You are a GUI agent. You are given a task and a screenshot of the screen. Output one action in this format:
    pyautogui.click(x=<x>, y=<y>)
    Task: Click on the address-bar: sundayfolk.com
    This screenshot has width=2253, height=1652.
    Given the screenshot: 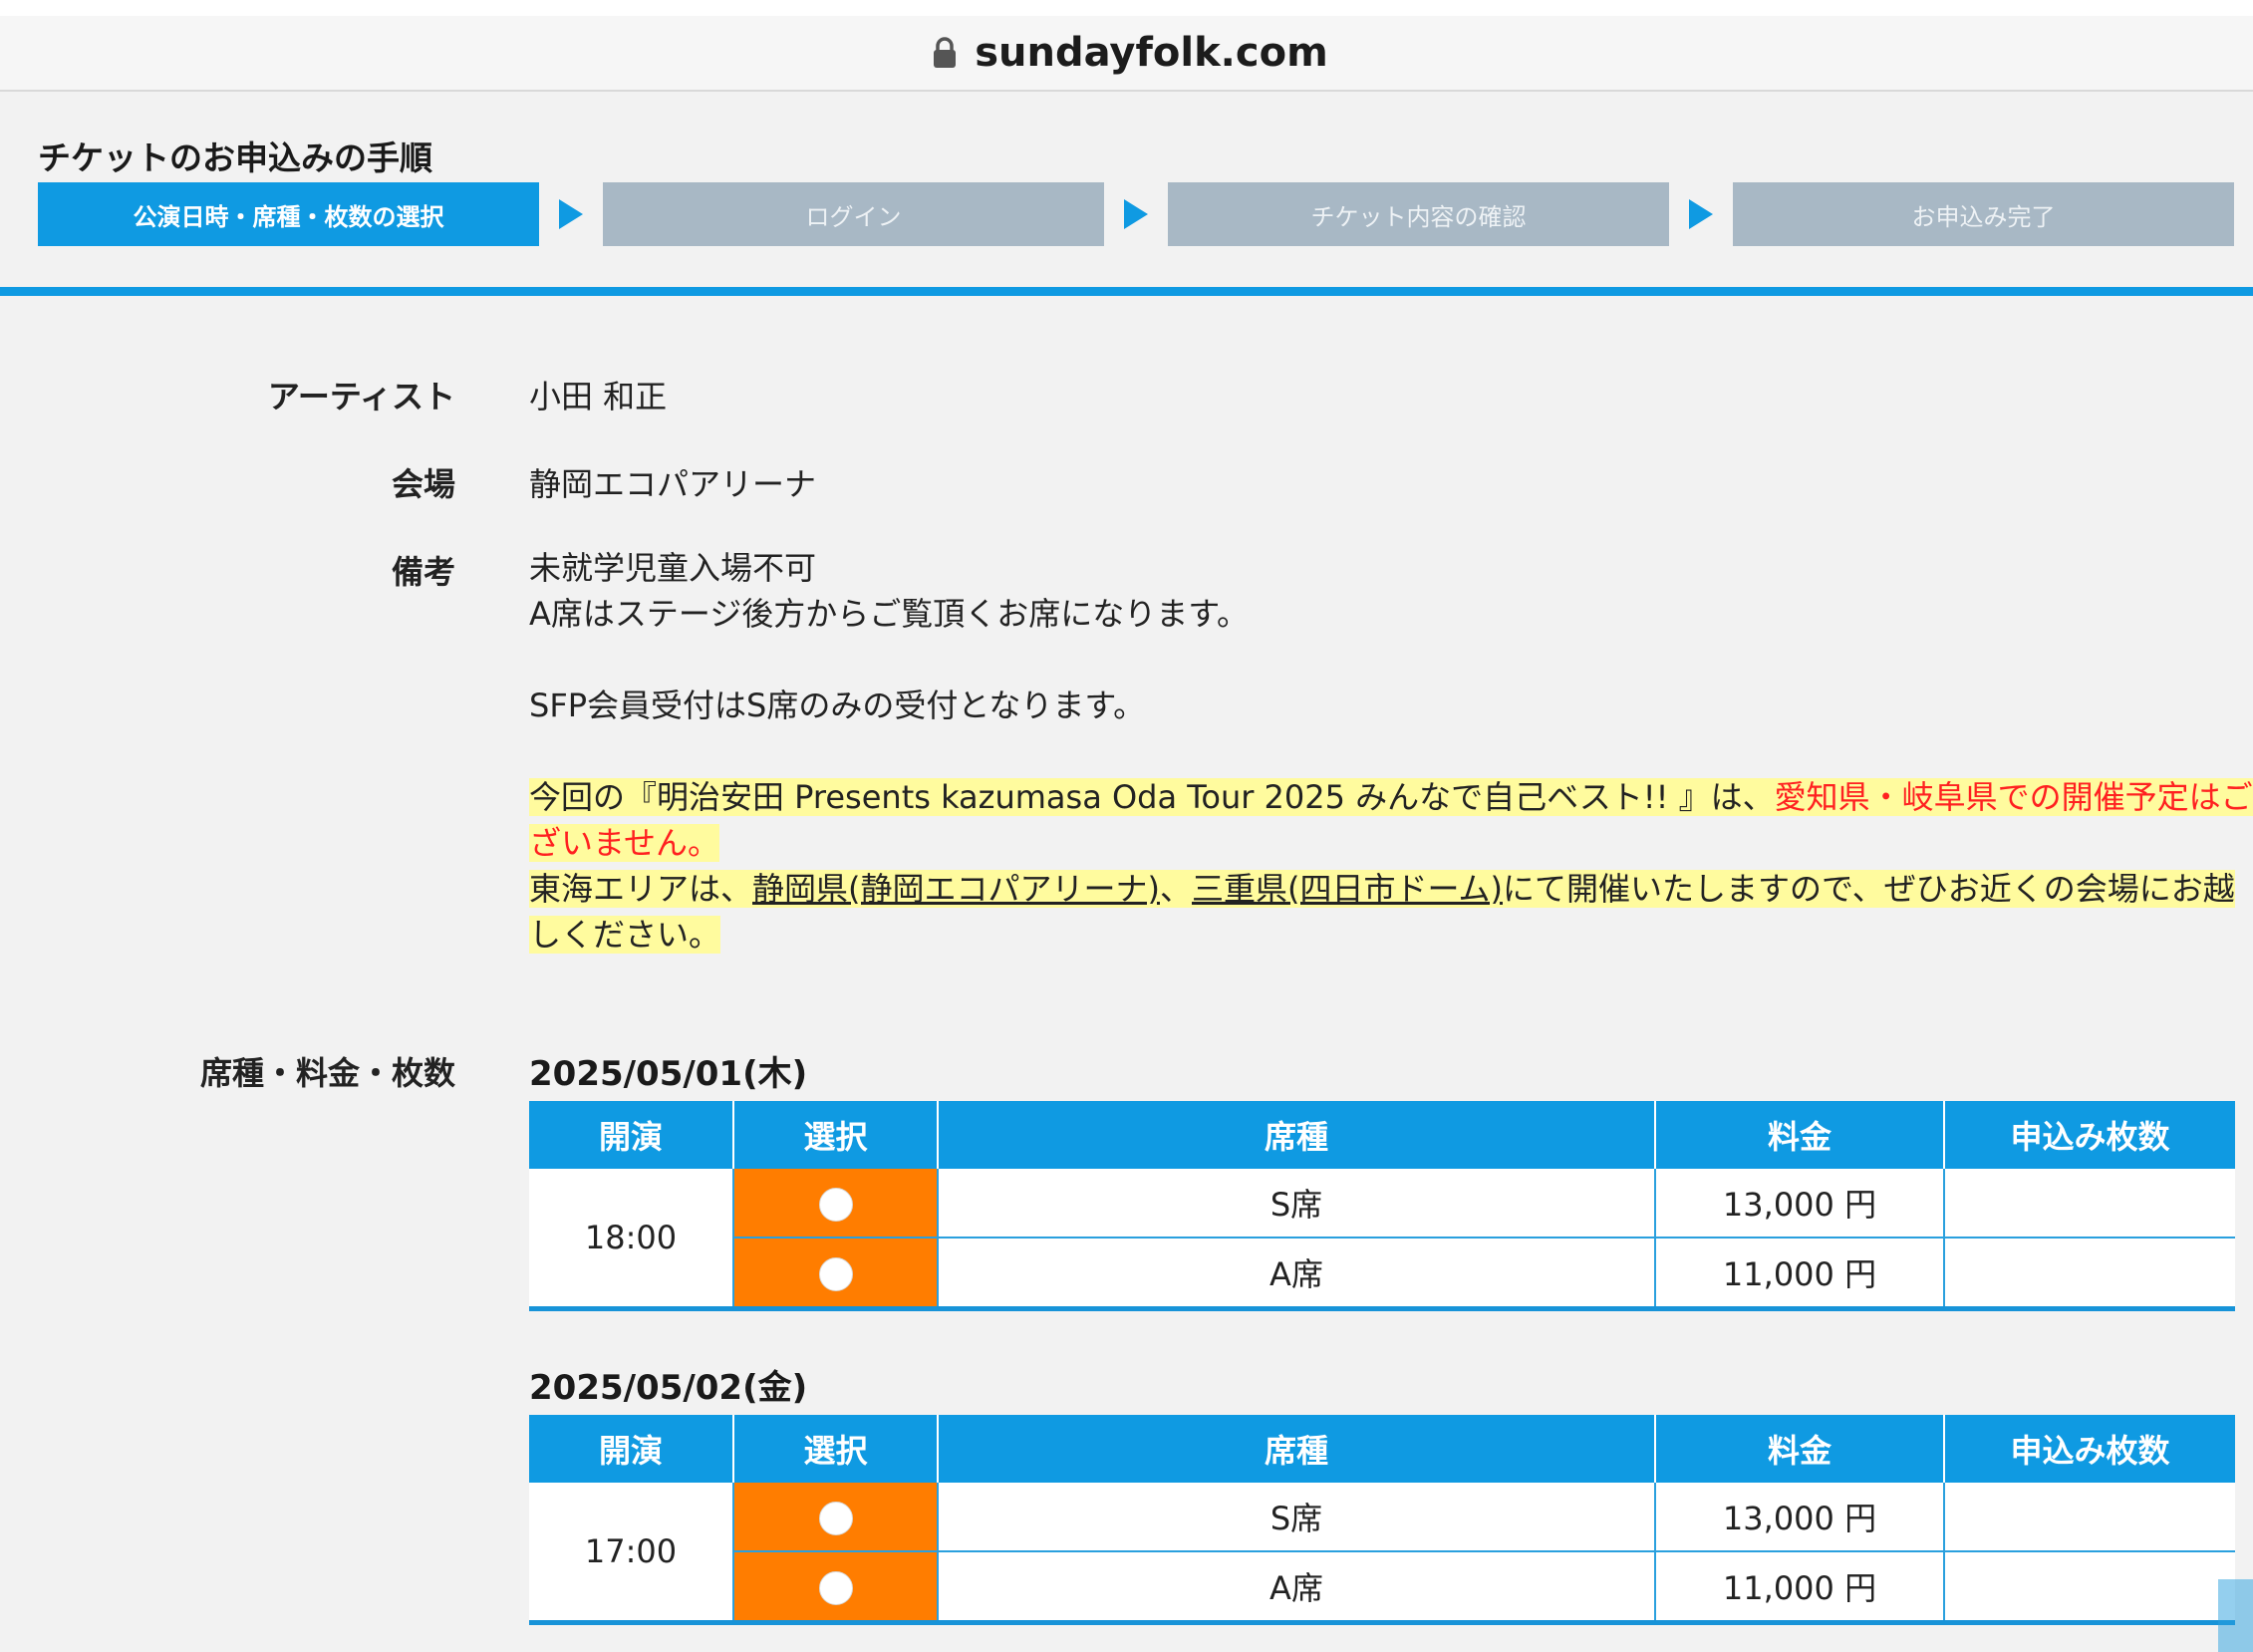 What is the action you would take?
    pyautogui.click(x=1126, y=54)
    